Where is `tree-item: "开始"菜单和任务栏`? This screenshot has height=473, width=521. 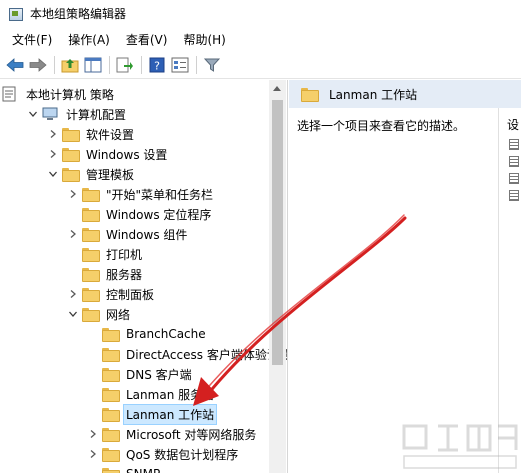
tree-item: "开始"菜单和任务栏 is located at coordinates (140, 194).